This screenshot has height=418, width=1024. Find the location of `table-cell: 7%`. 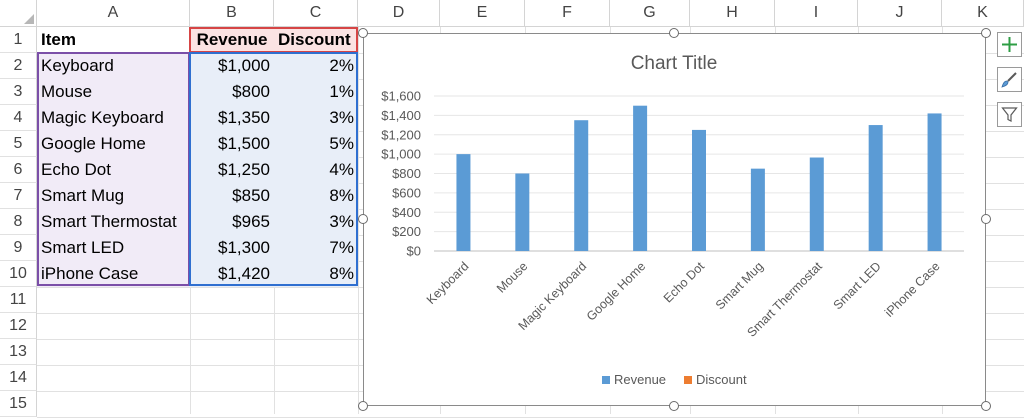

table-cell: 7% is located at coordinates (316, 248).